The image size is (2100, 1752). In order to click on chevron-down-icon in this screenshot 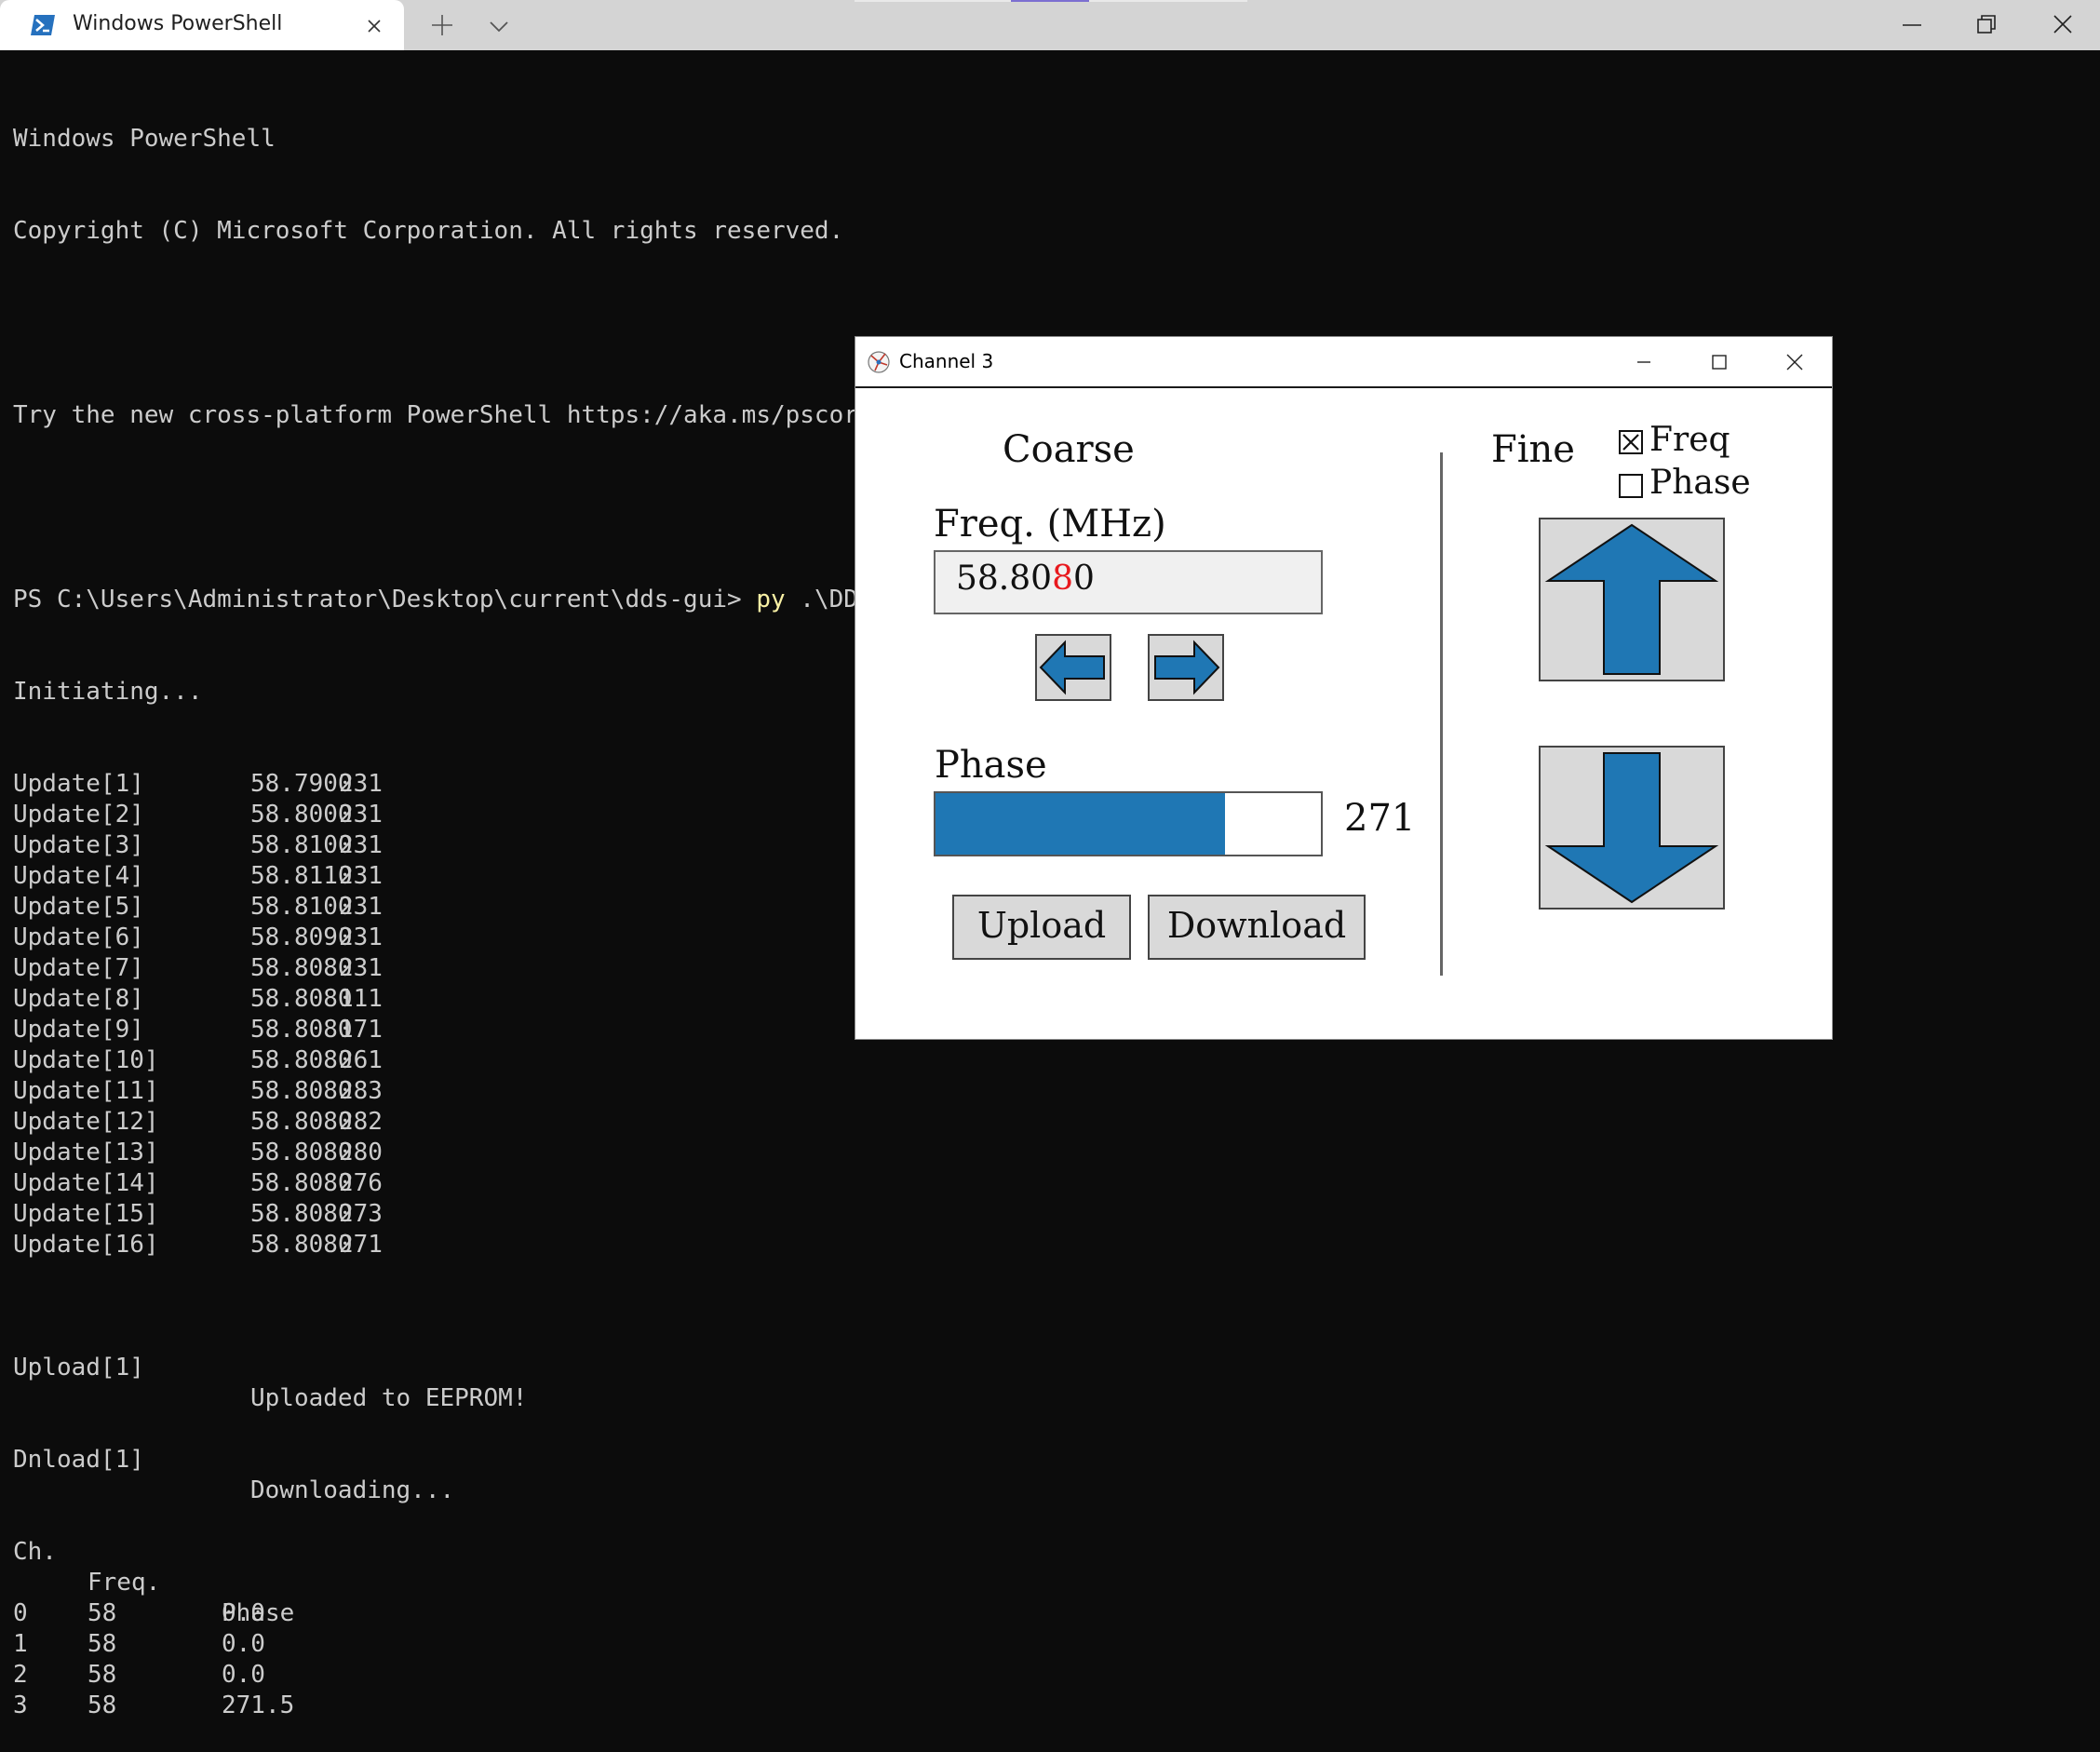, I will do `click(499, 26)`.